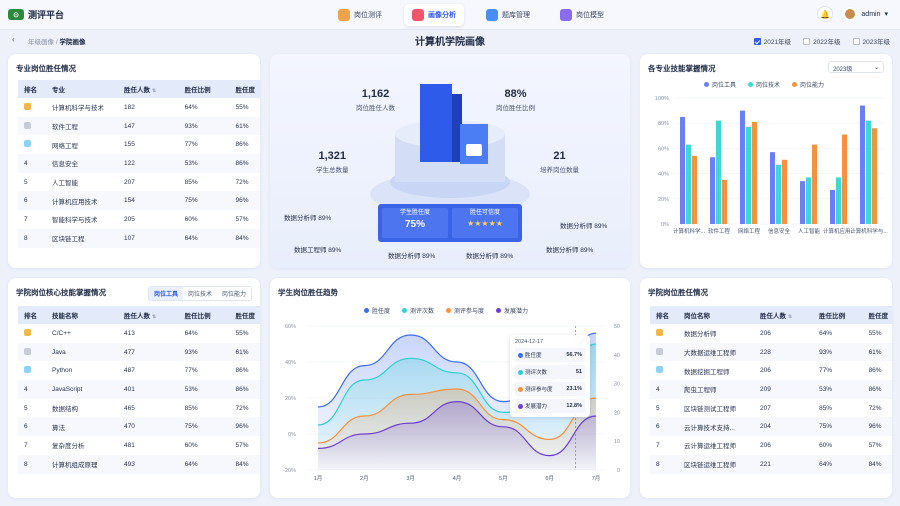 This screenshot has width=900, height=506. Describe the element at coordinates (165, 293) in the screenshot. I see `tab-tools: 岗位工具` at that location.